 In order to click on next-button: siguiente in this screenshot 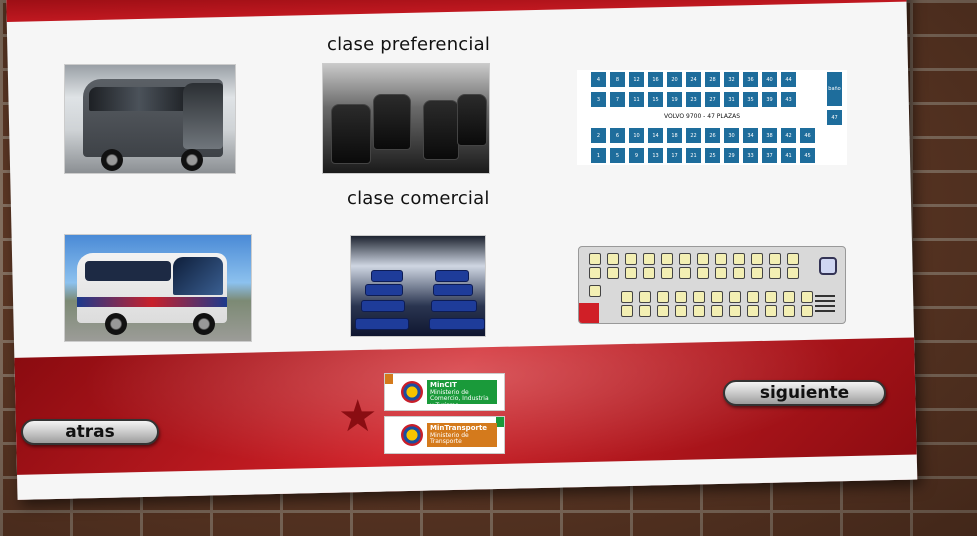, I will do `click(804, 393)`.